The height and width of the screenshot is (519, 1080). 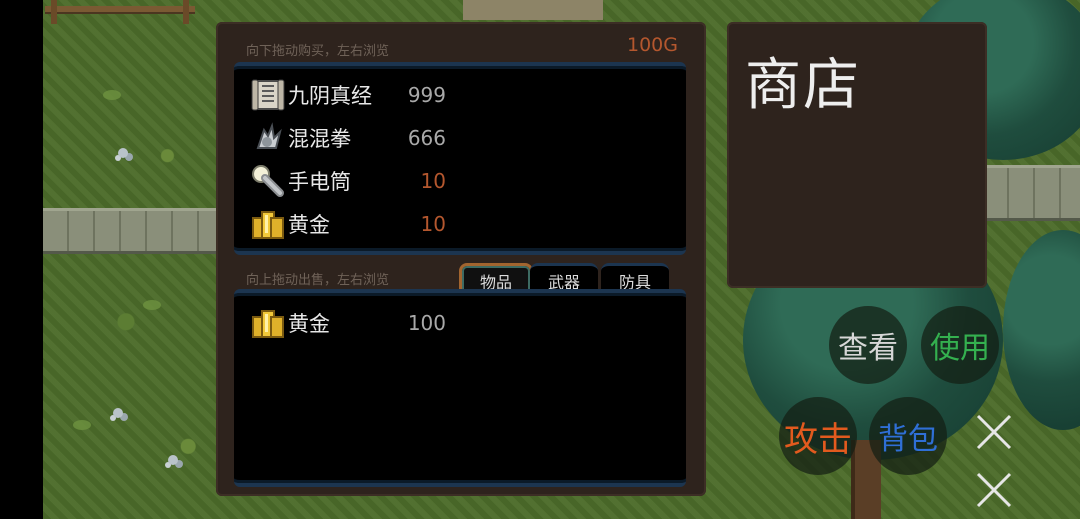 What do you see at coordinates (355, 138) in the screenshot?
I see `buy-item-row: 混混拳 666` at bounding box center [355, 138].